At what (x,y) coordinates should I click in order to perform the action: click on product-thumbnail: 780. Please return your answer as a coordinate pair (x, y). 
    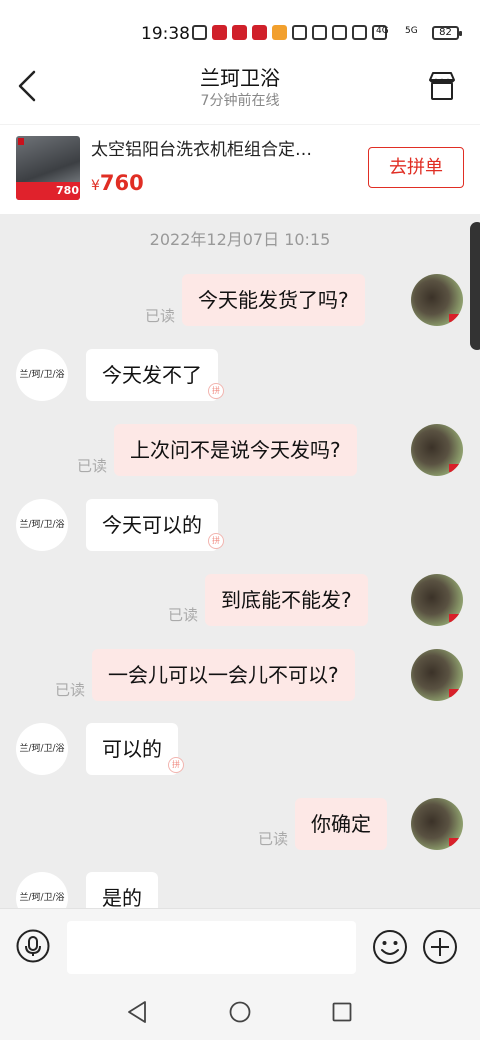
    Looking at the image, I should click on (48, 168).